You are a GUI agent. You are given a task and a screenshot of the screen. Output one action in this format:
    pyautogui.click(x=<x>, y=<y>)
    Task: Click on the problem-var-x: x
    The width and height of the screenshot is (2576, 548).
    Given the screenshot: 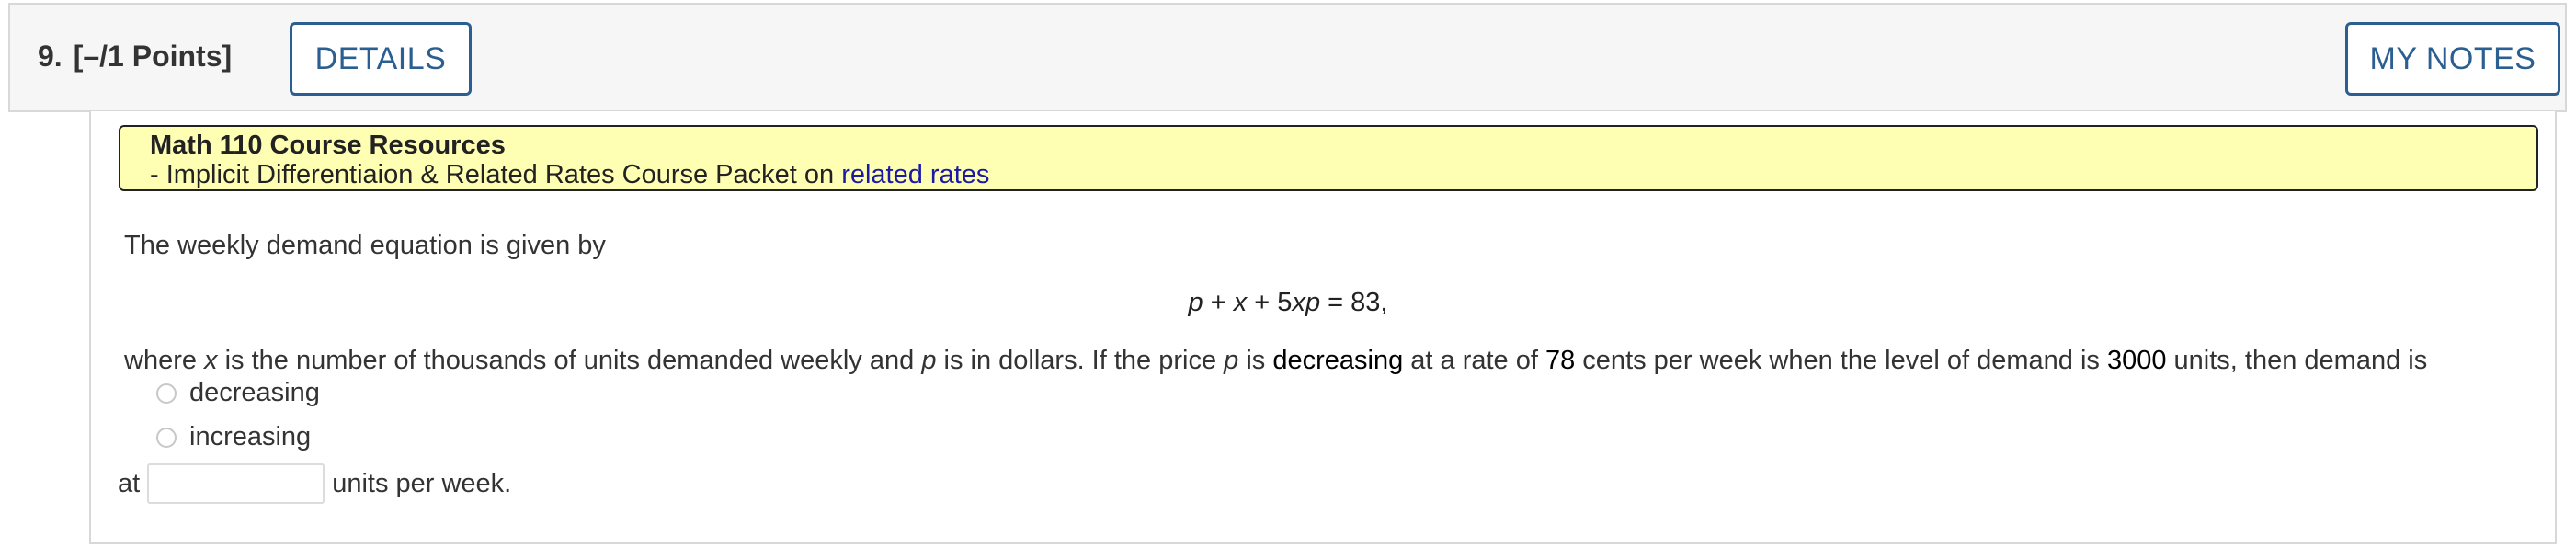 What is the action you would take?
    pyautogui.click(x=211, y=360)
    